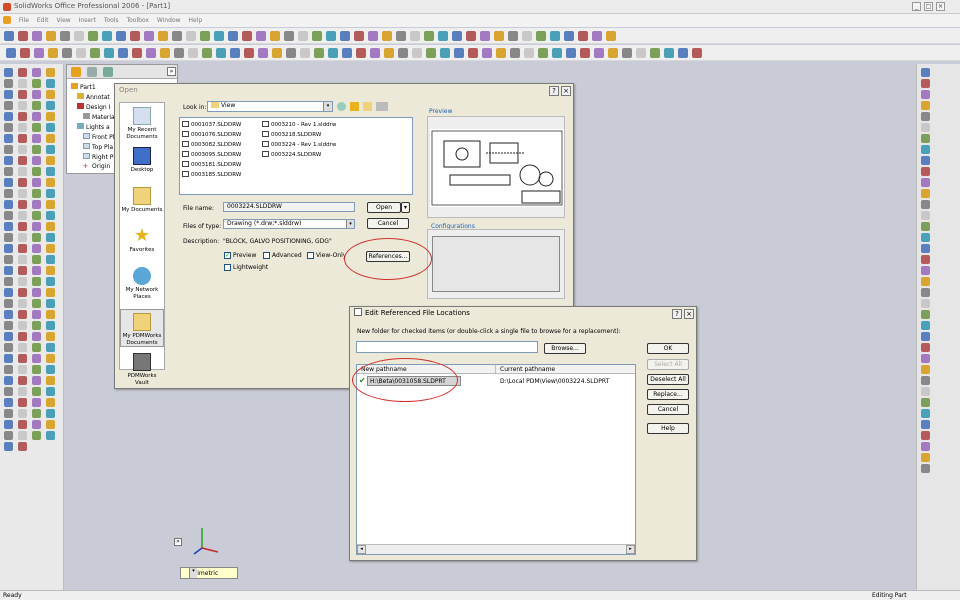  Describe the element at coordinates (92, 72) in the screenshot. I see `property-tab-icon` at that location.